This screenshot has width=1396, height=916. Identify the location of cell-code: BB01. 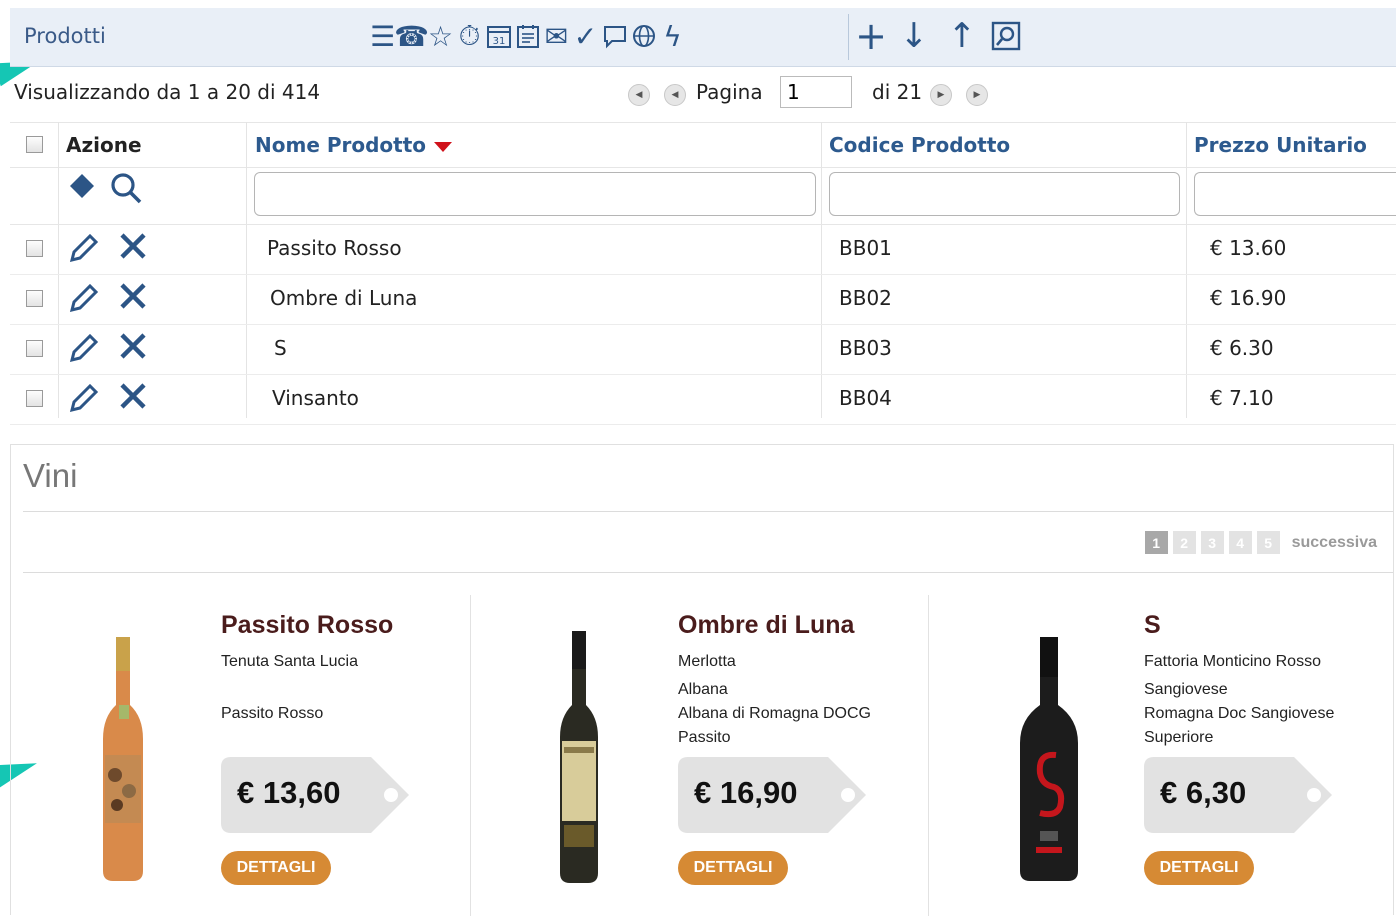
(865, 248).